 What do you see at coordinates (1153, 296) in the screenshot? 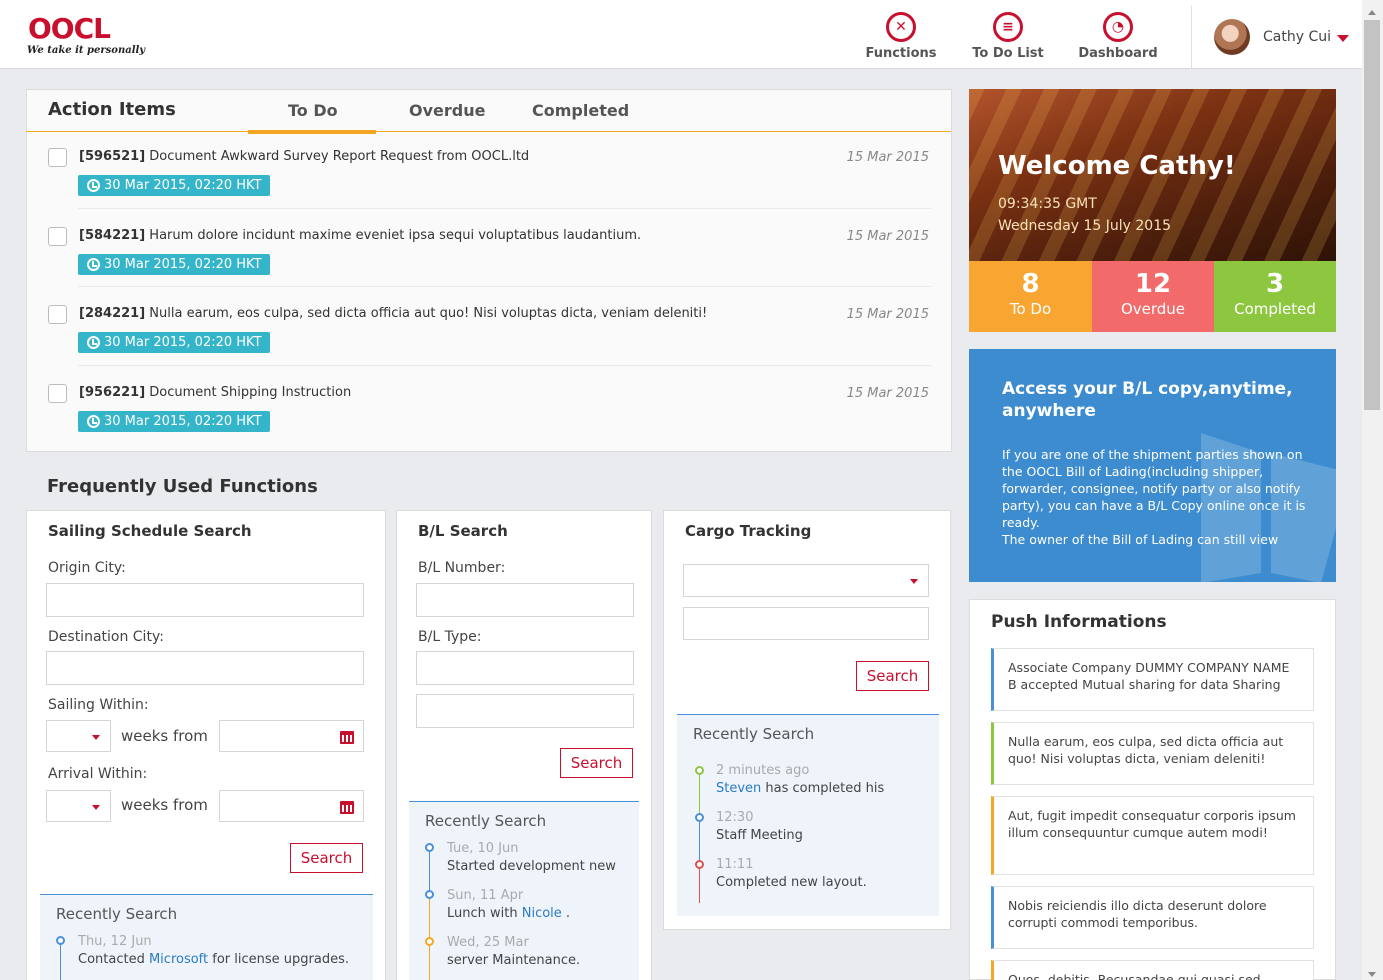
I see `stat-overdue: 12 Overdue` at bounding box center [1153, 296].